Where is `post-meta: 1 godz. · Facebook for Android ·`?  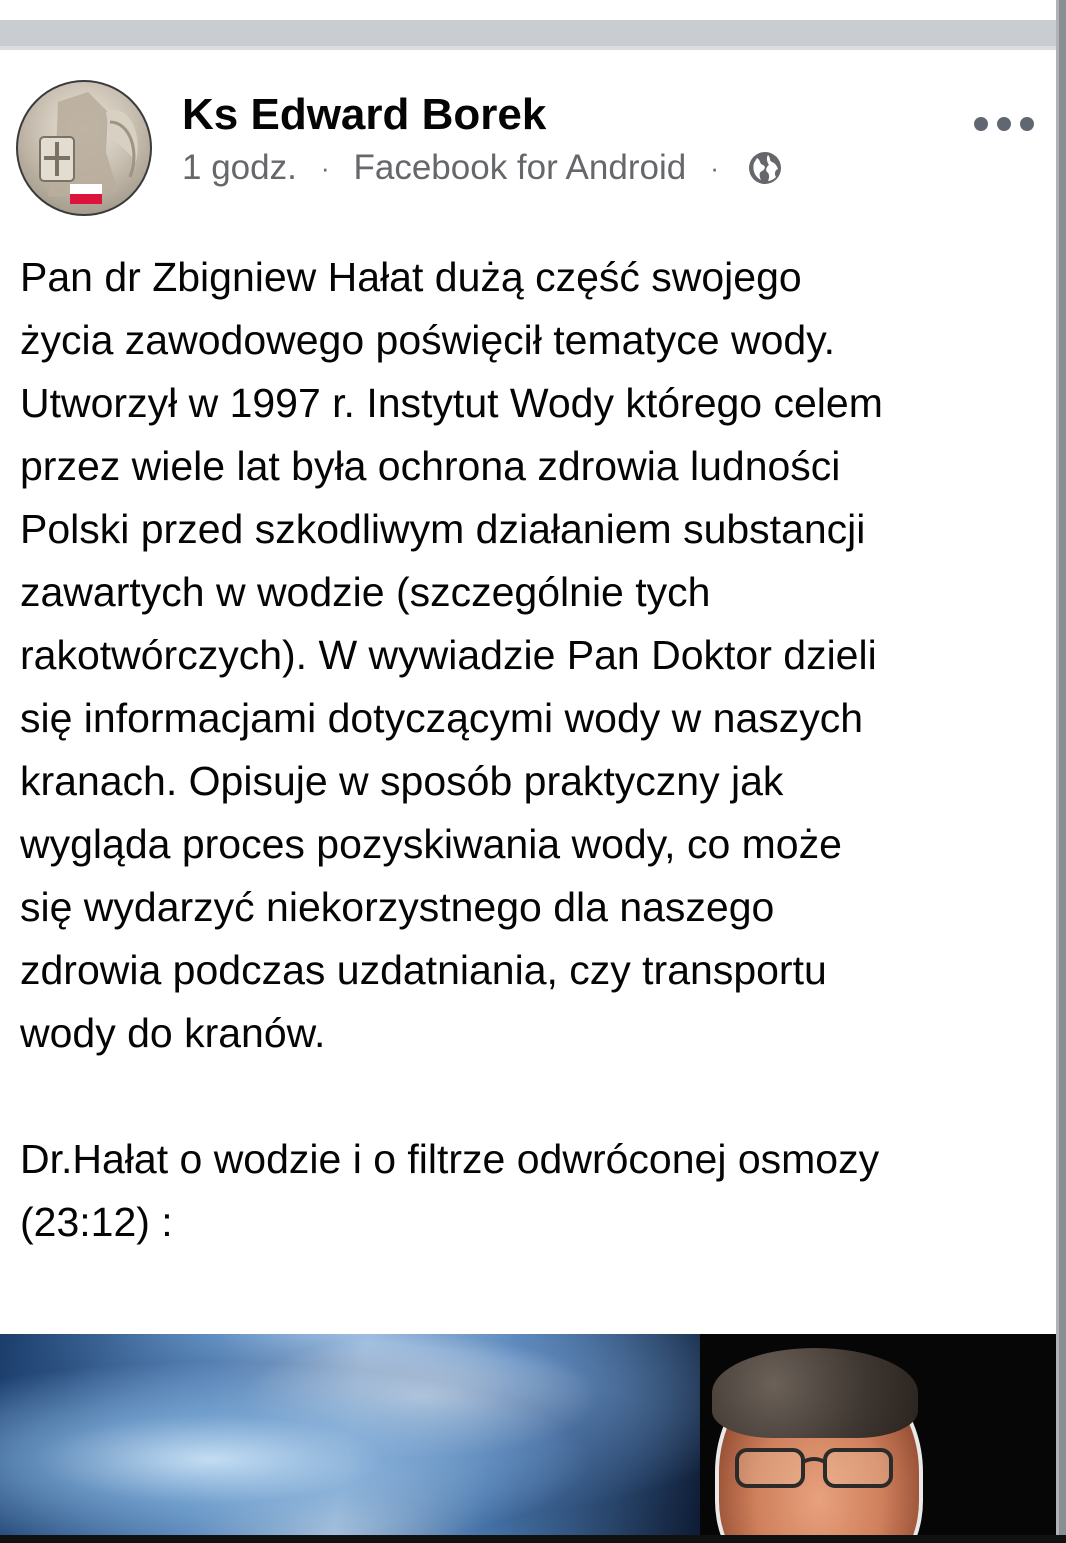
post-meta: 1 godz. · Facebook for Android · is located at coordinates (482, 168).